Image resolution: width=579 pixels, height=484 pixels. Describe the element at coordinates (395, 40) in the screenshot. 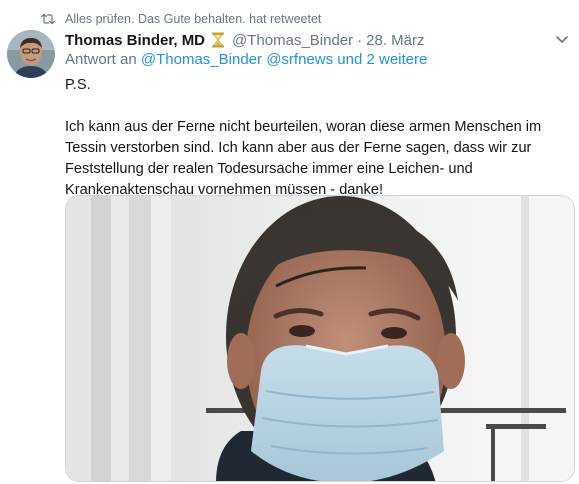

I see `tweet-date: 28. März` at that location.